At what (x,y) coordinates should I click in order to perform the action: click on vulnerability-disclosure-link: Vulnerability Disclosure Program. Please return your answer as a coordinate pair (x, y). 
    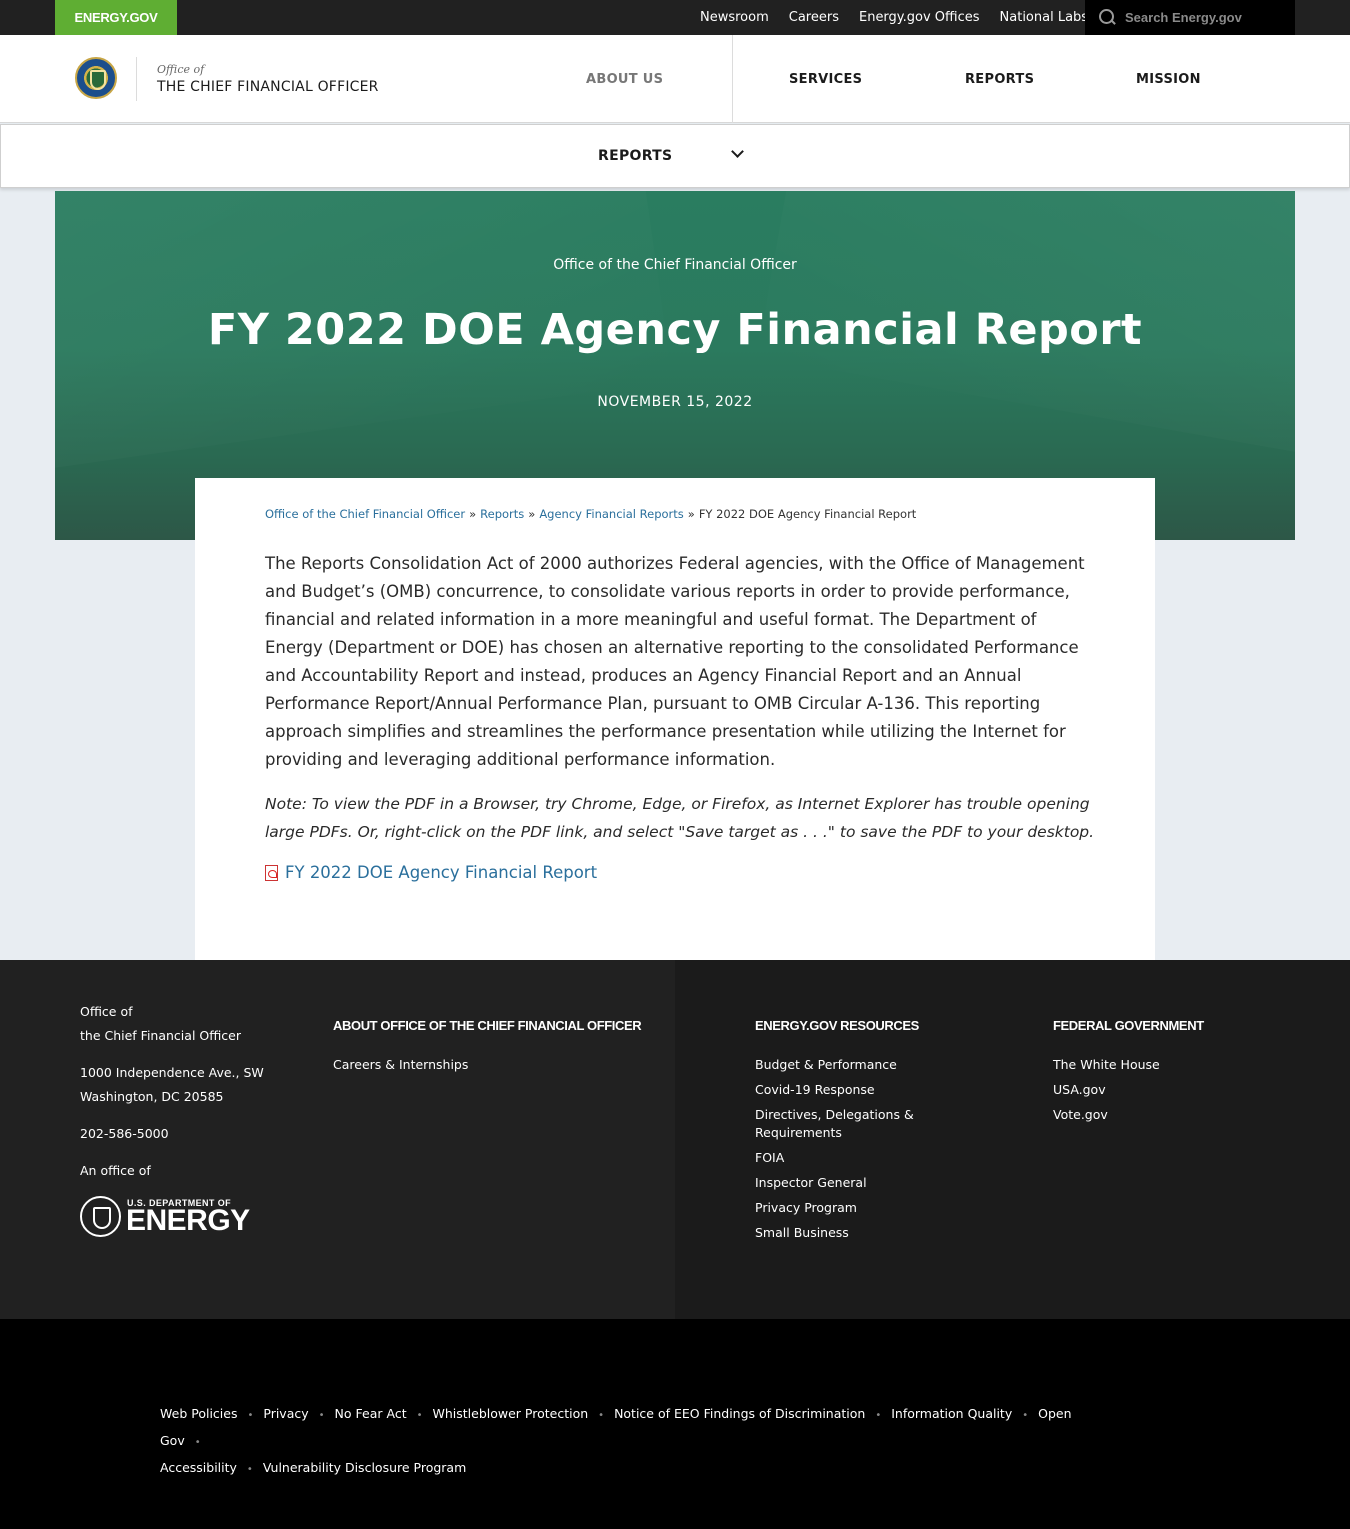
    Looking at the image, I should click on (364, 1467).